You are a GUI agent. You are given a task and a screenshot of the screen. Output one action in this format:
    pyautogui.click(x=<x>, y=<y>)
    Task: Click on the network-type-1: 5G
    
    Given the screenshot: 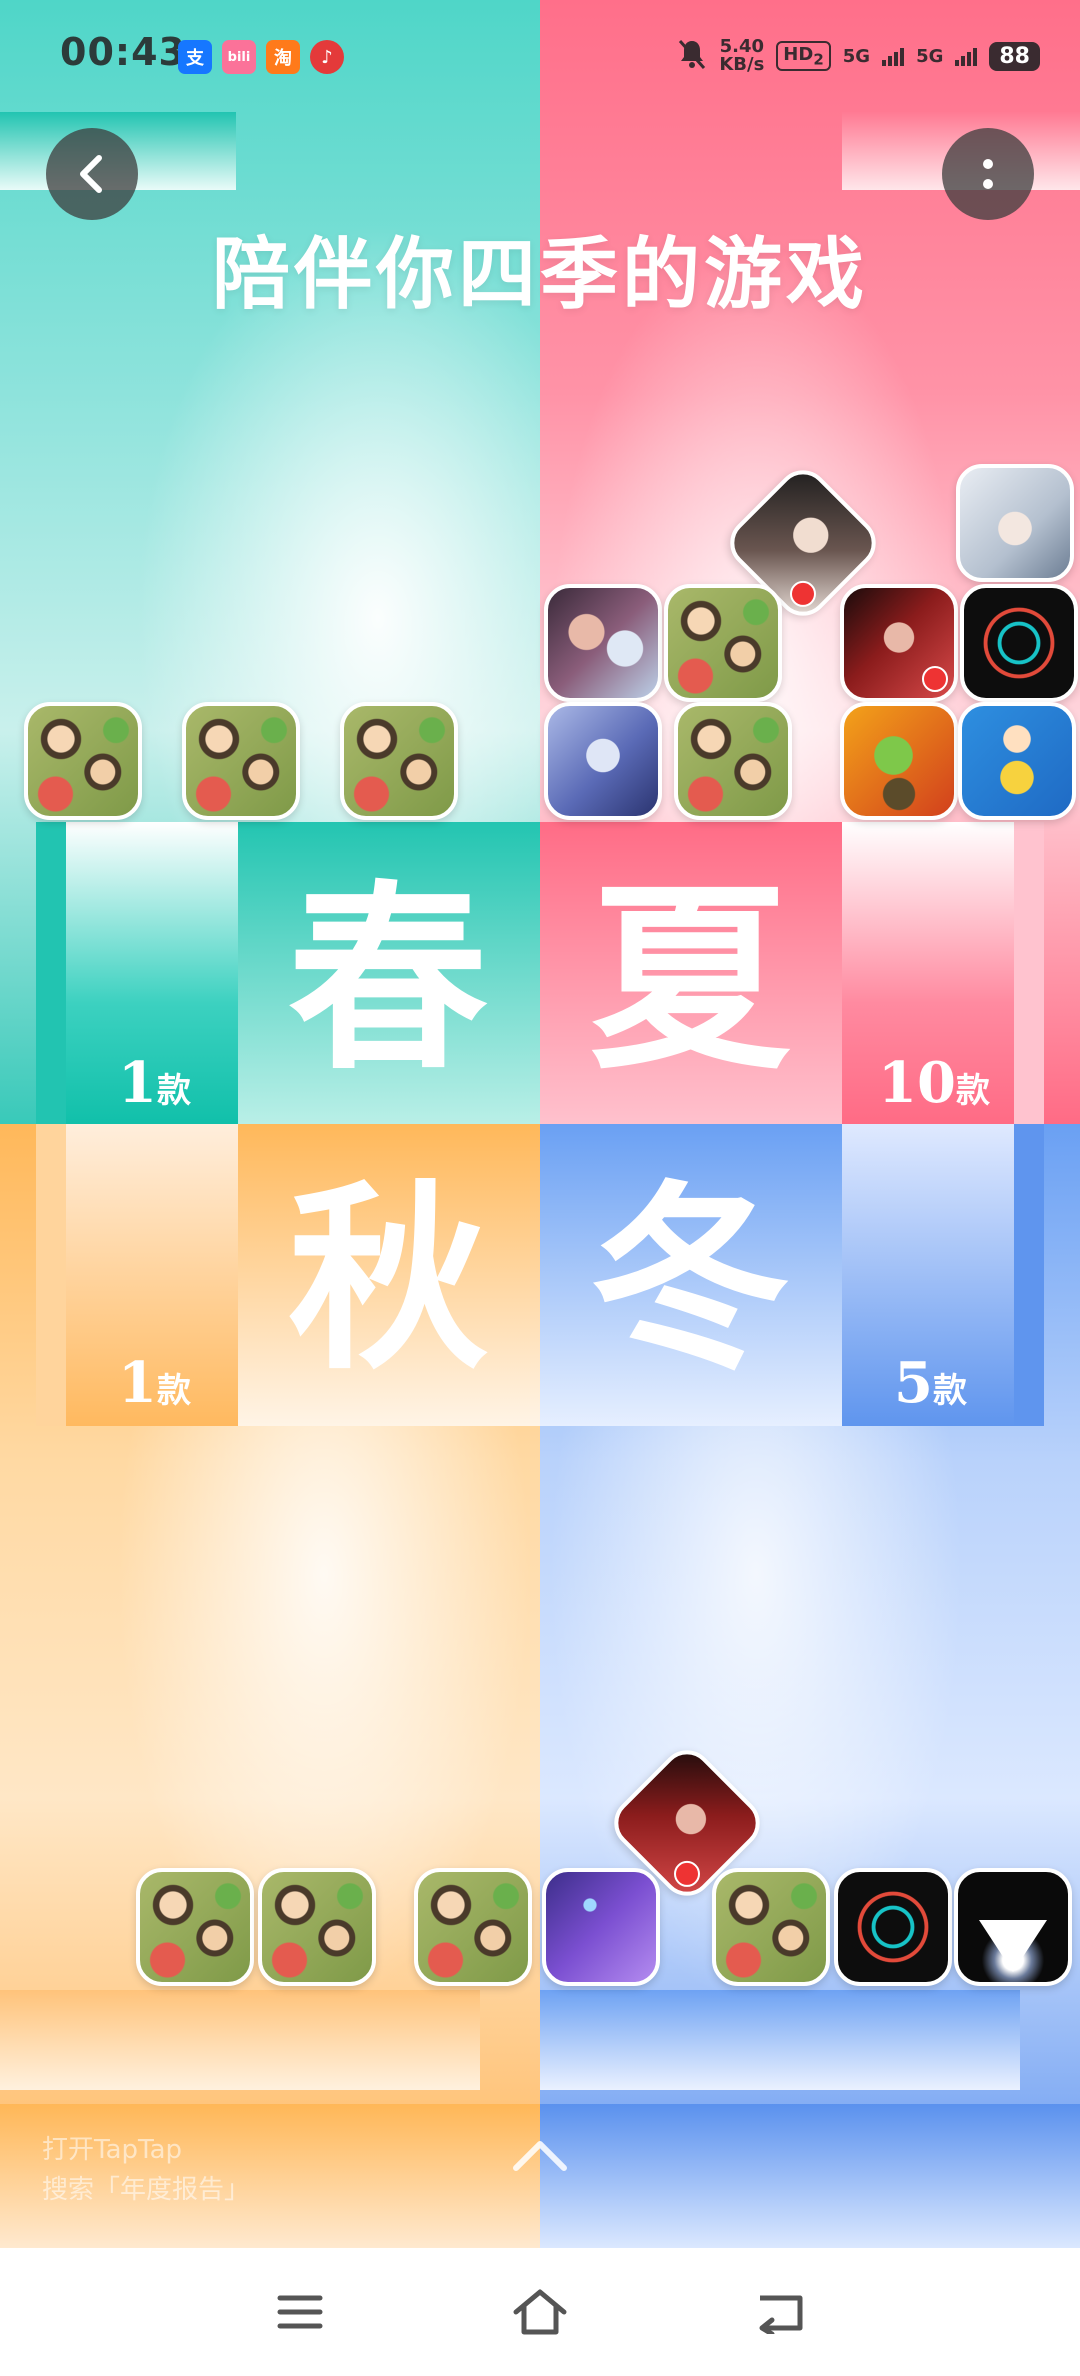 What is the action you would take?
    pyautogui.click(x=856, y=56)
    